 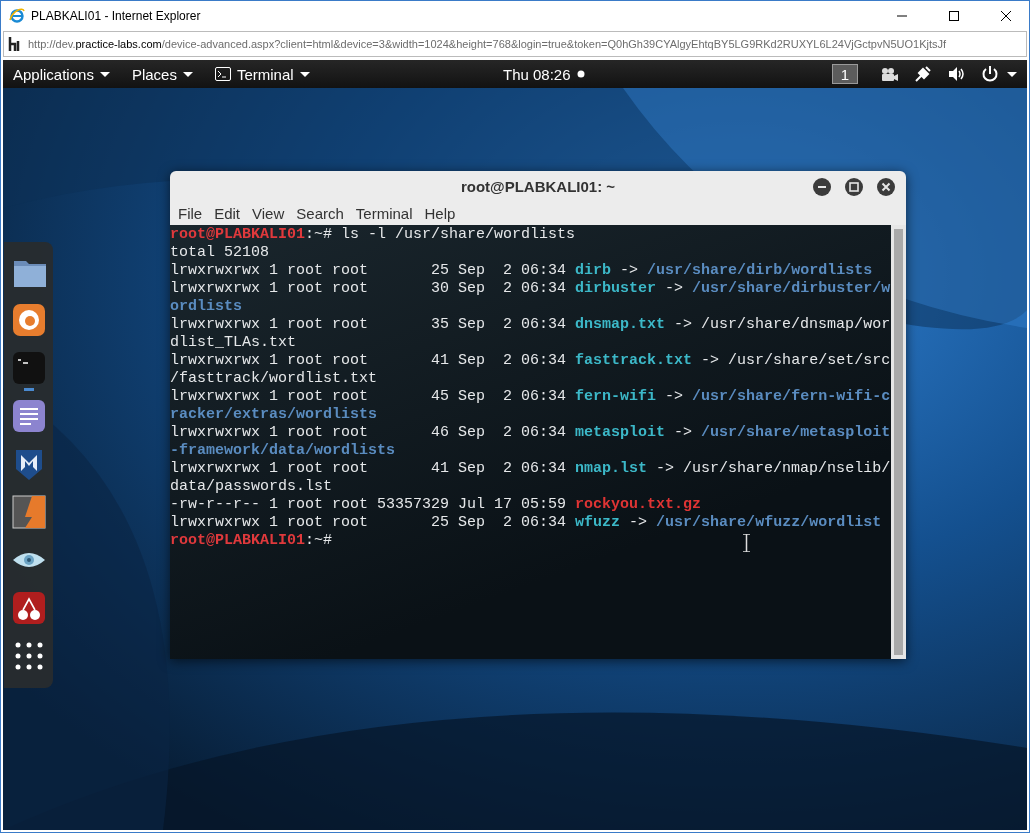 What do you see at coordinates (530, 325) in the screenshot?
I see `terminal-line: lrwxrwxrwx 1 root root 35 Sep 2 06:34 dnsmap.txt -> /usr/share/dnsmap/wor` at bounding box center [530, 325].